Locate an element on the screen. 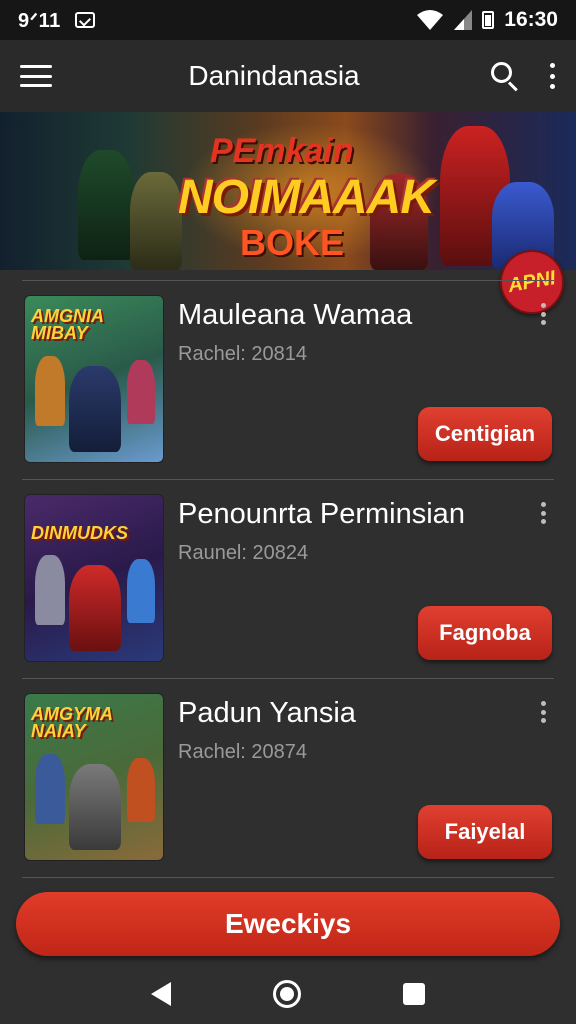  status-bar: 9ᐟ11 16:30 is located at coordinates (288, 20).